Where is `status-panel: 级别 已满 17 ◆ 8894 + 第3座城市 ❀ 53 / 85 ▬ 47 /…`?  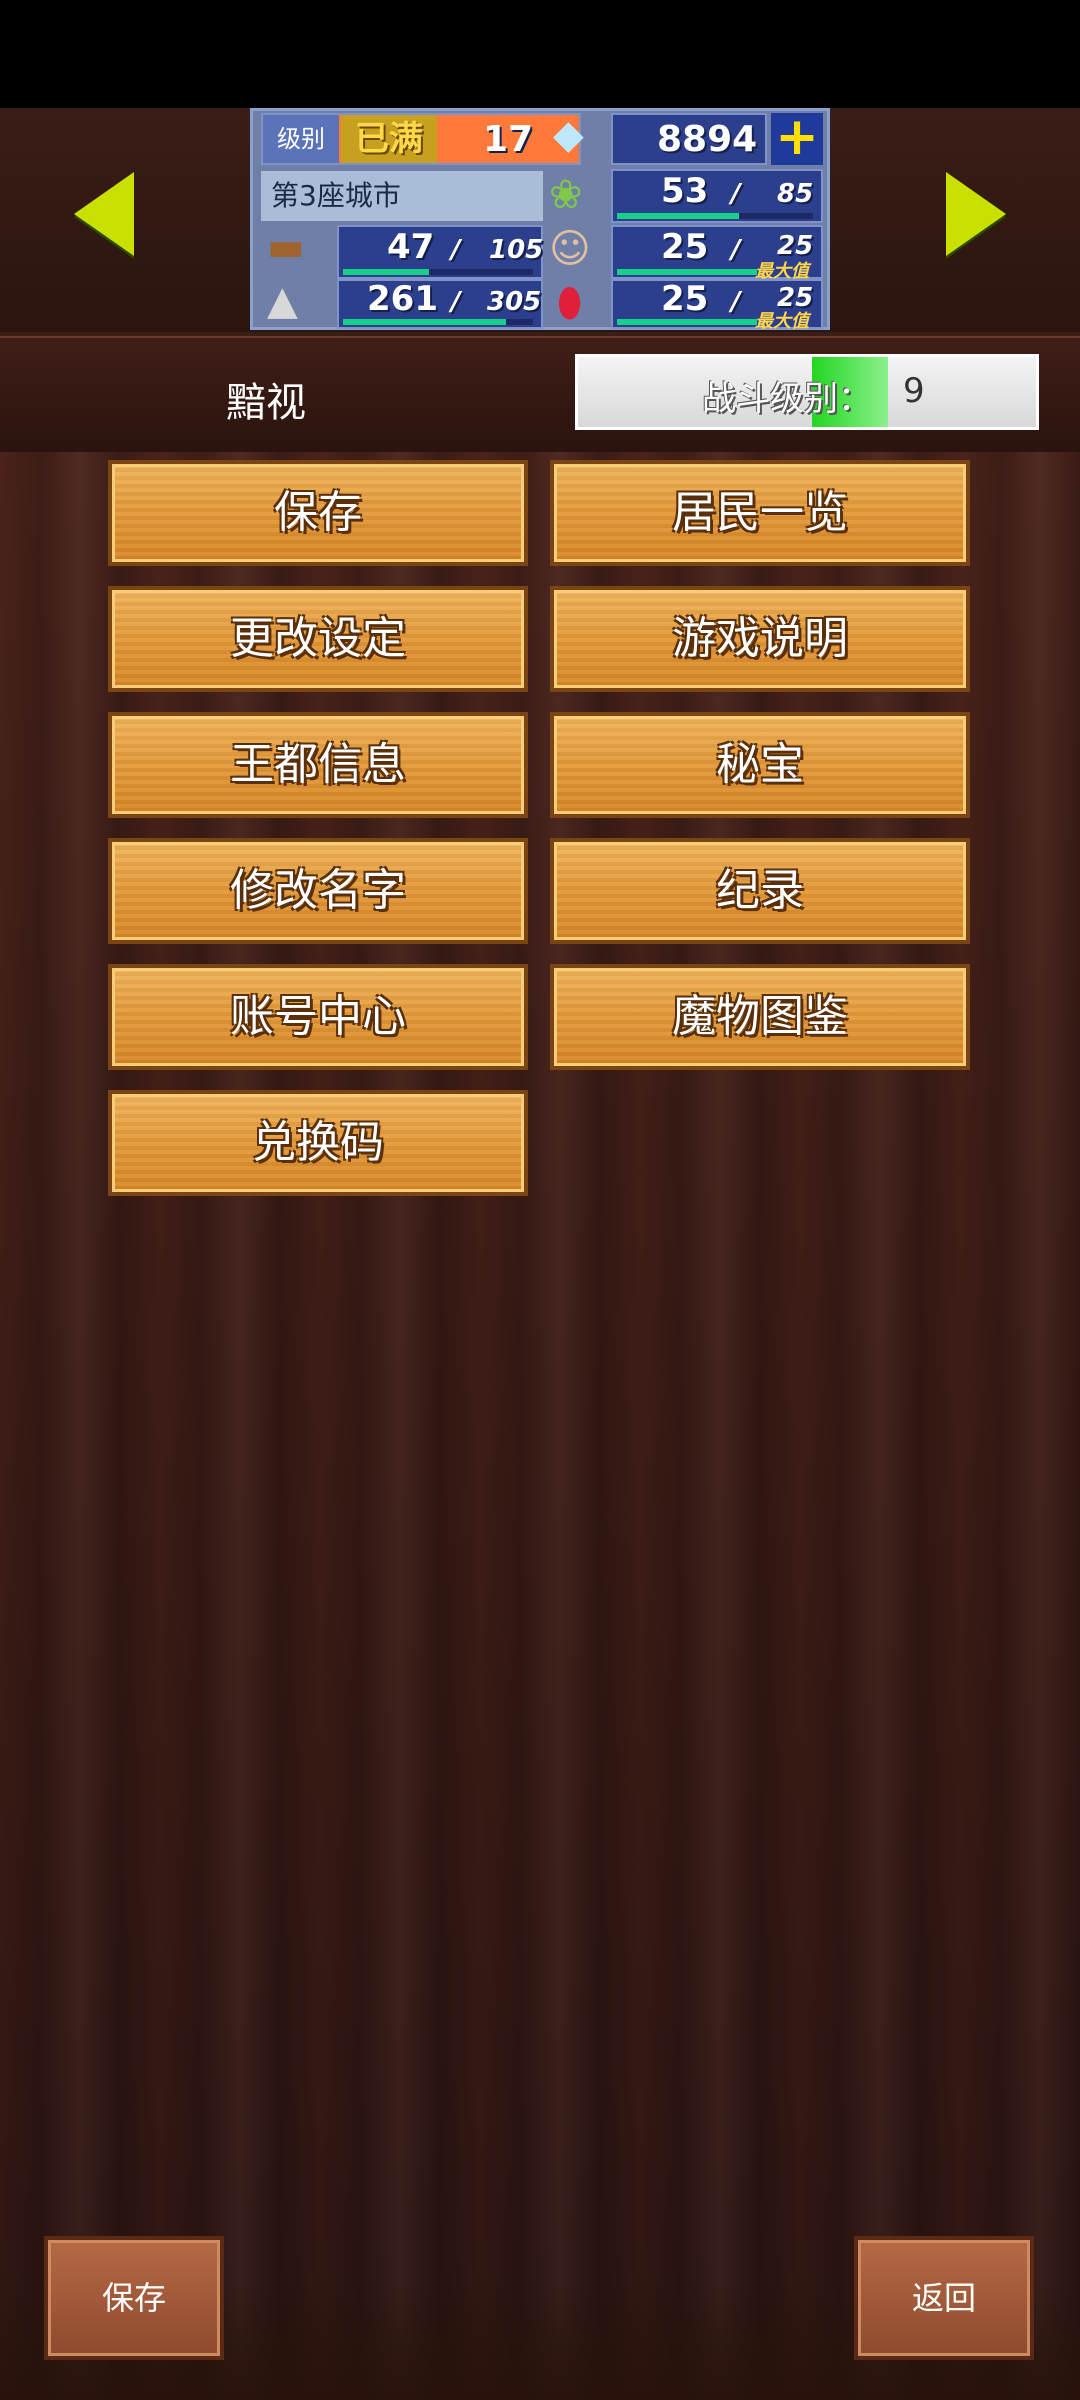 status-panel: 级别 已满 17 ◆ 8894 + 第3座城市 ❀ 53 / 85 ▬ 47 /… is located at coordinates (540, 220).